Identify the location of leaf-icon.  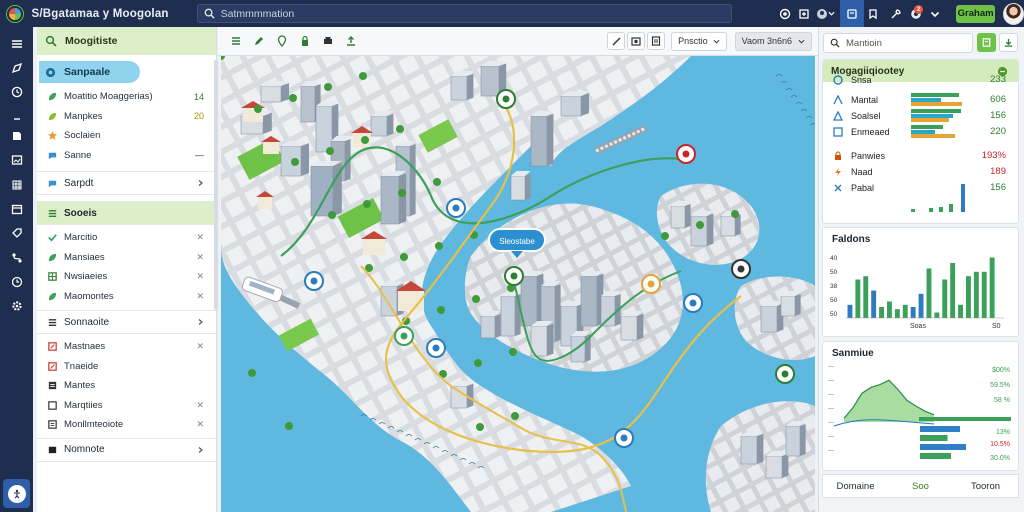
(52, 296).